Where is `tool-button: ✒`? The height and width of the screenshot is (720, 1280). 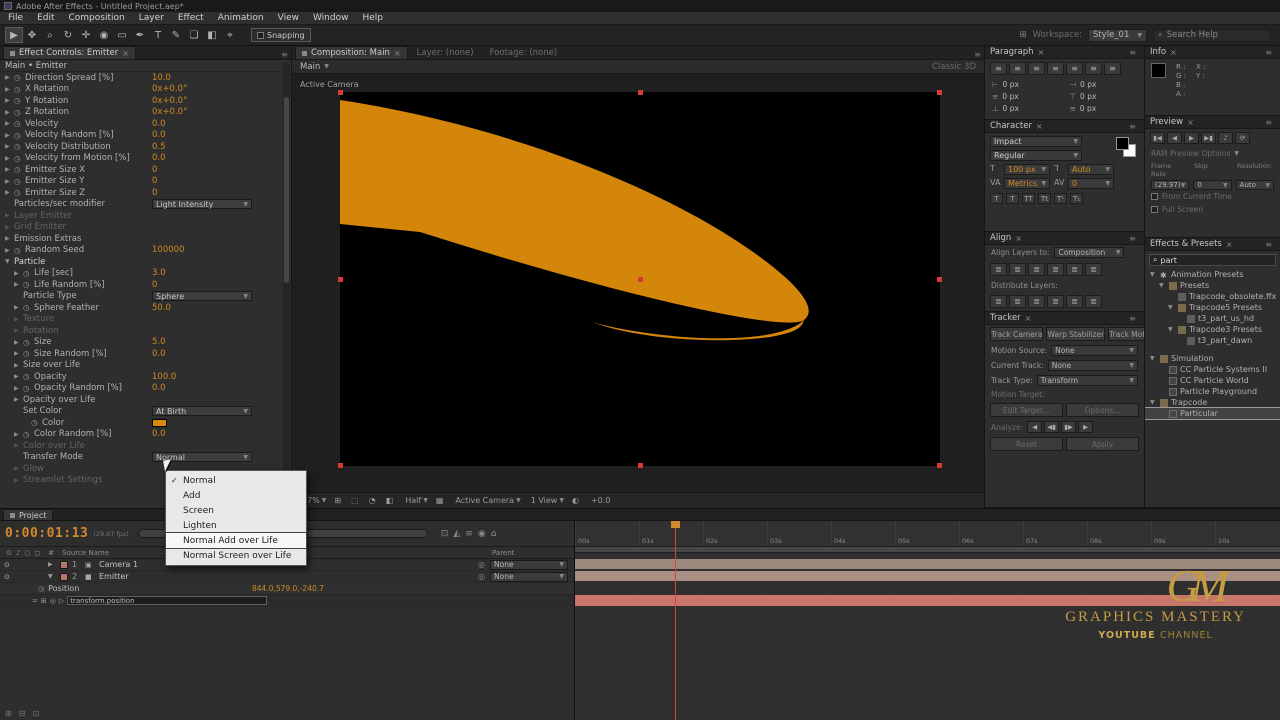
tool-button: ✒ is located at coordinates (140, 35).